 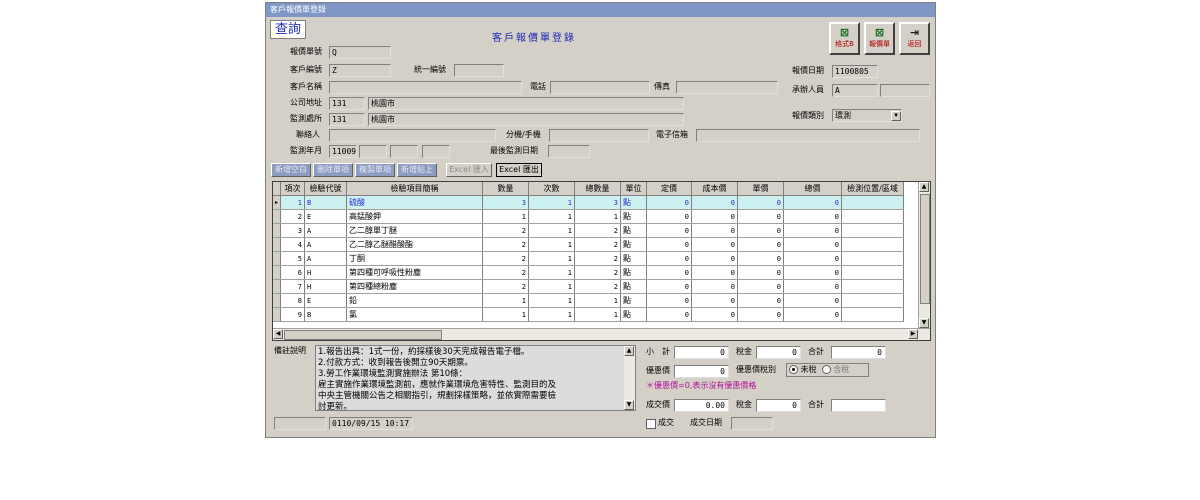 What do you see at coordinates (589, 314) in the screenshot?
I see `table-row: 9B氯111點0000` at bounding box center [589, 314].